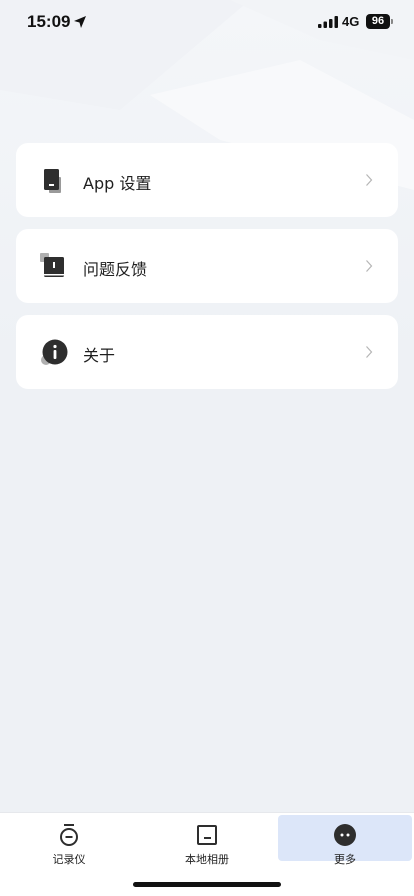  What do you see at coordinates (49, 21) in the screenshot?
I see `status-time: 15:09` at bounding box center [49, 21].